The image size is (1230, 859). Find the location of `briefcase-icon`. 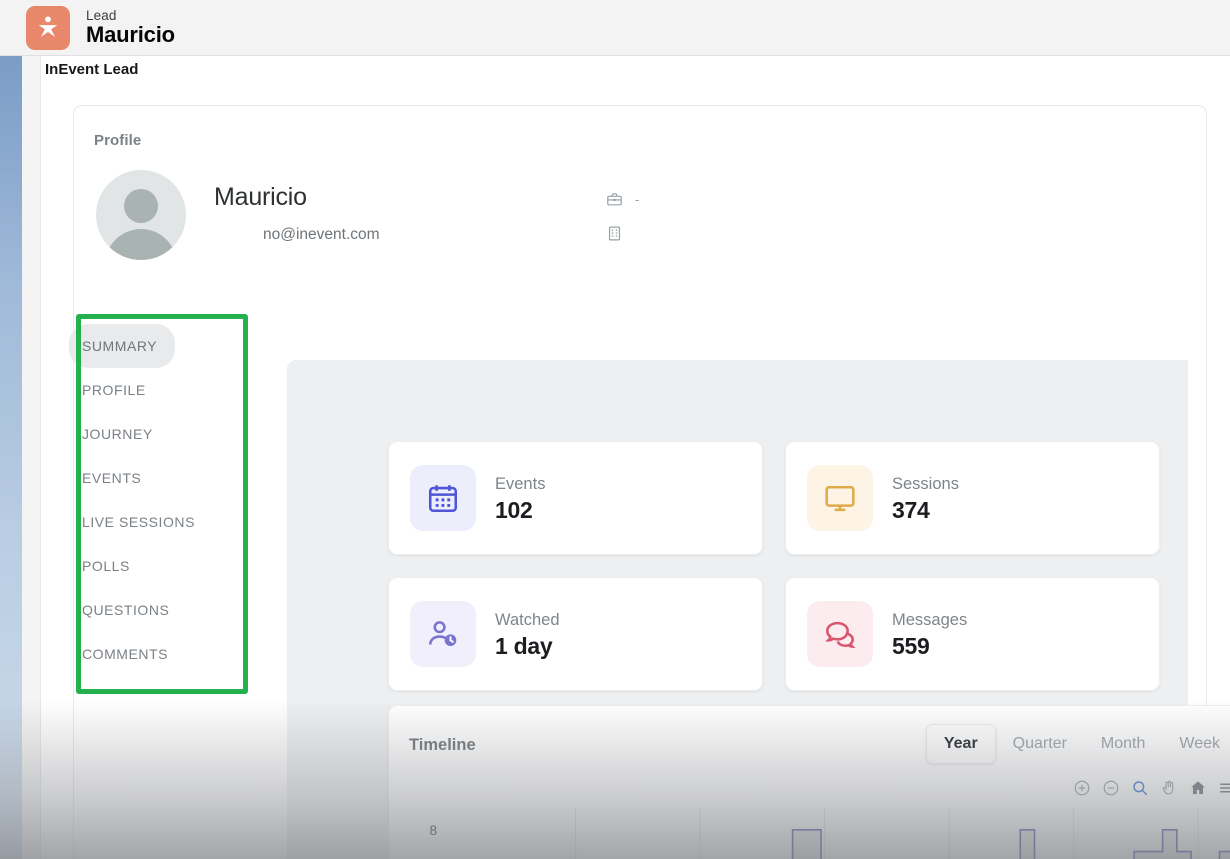

briefcase-icon is located at coordinates (614, 198).